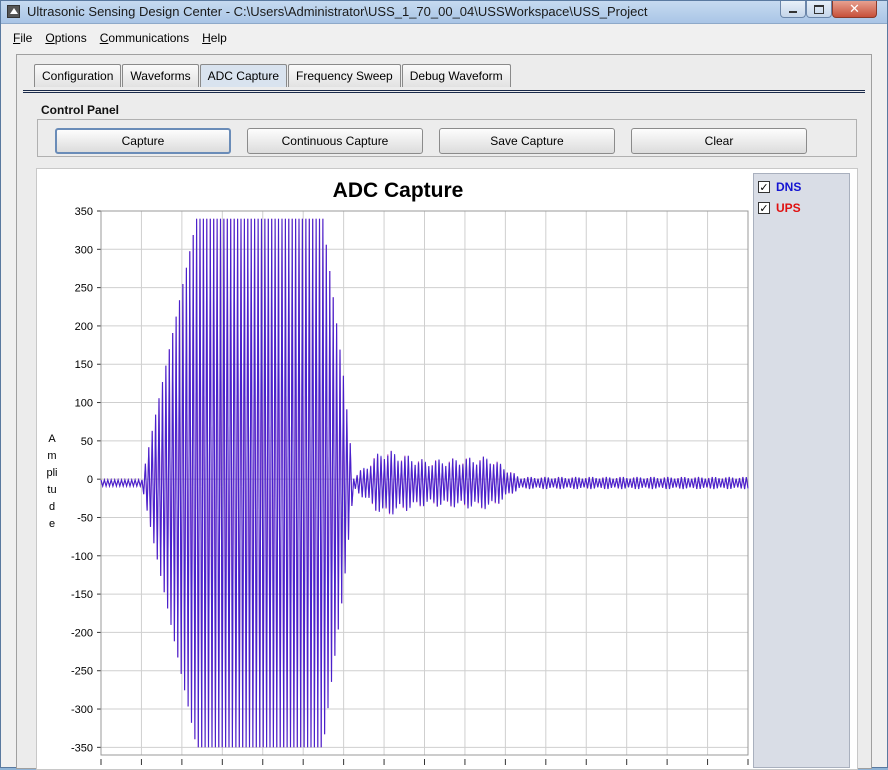  I want to click on tab-adc-capture: ADC Capture, so click(243, 75).